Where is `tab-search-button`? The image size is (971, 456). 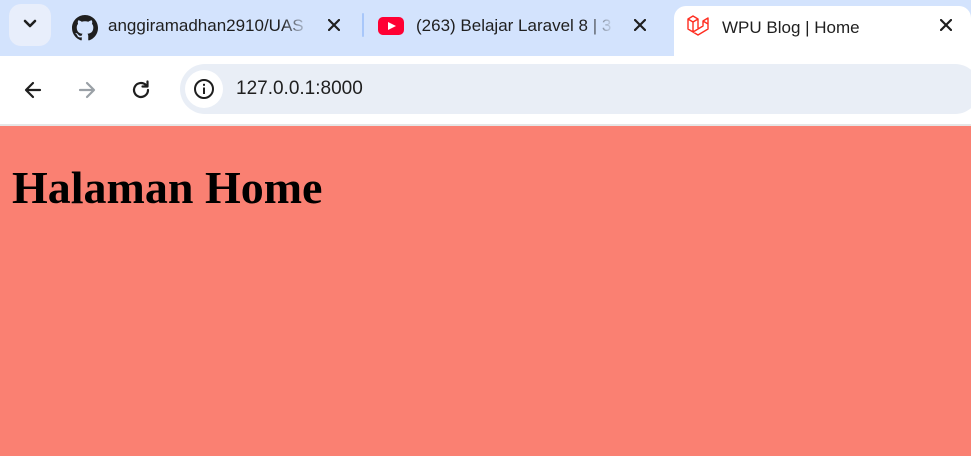 tab-search-button is located at coordinates (30, 25).